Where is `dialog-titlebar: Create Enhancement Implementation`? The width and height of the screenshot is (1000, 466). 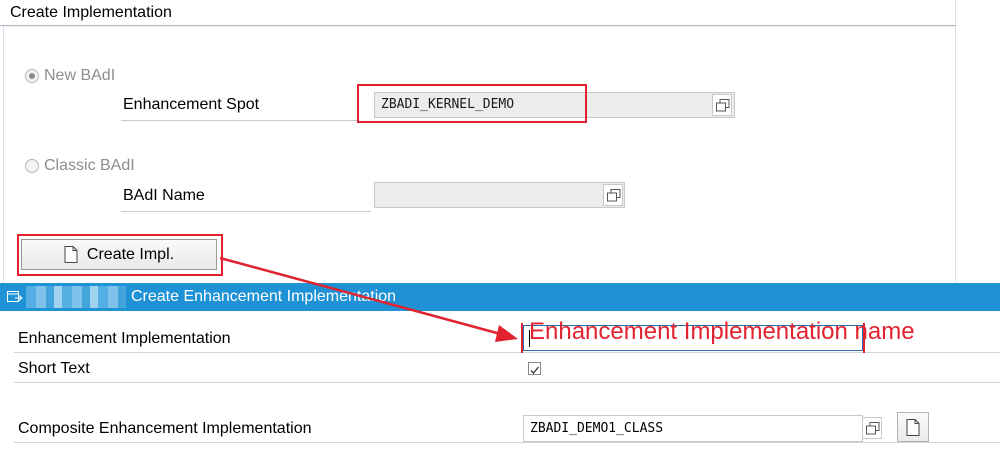
dialog-titlebar: Create Enhancement Implementation is located at coordinates (500, 297).